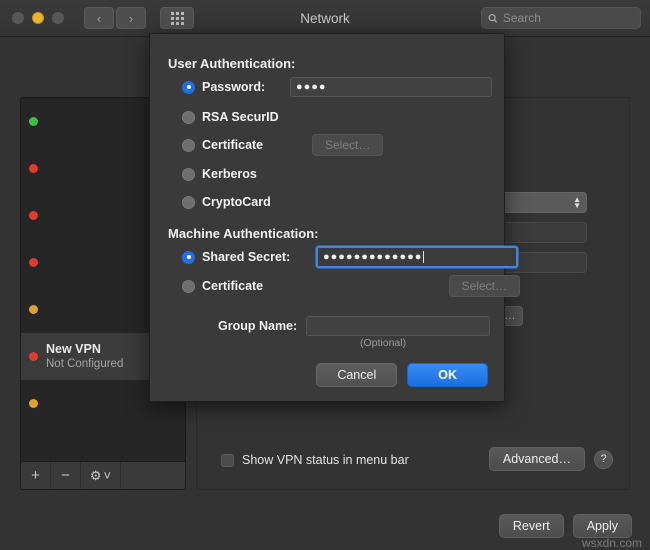  Describe the element at coordinates (95, 475) in the screenshot. I see `gear-icon: ⚙` at that location.